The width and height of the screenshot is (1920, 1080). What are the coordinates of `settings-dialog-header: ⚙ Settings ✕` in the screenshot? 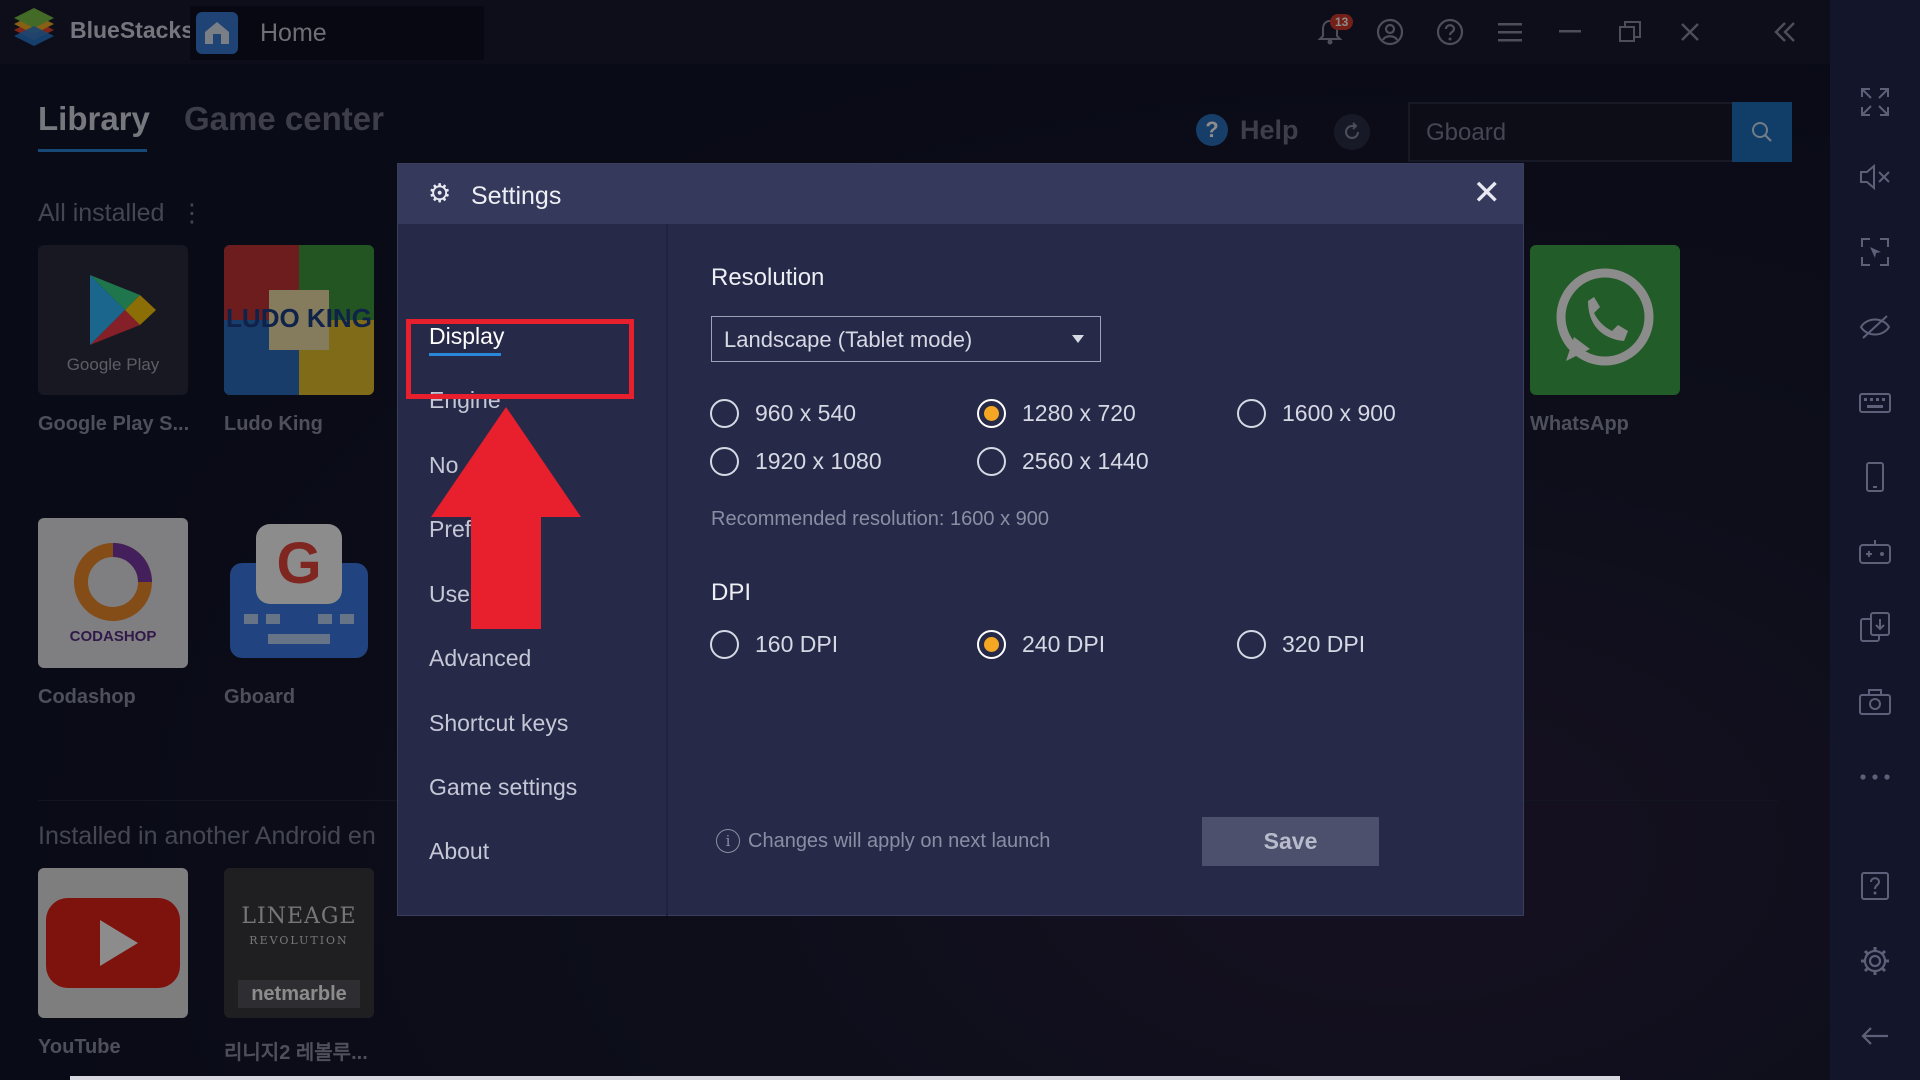 It's located at (960, 194).